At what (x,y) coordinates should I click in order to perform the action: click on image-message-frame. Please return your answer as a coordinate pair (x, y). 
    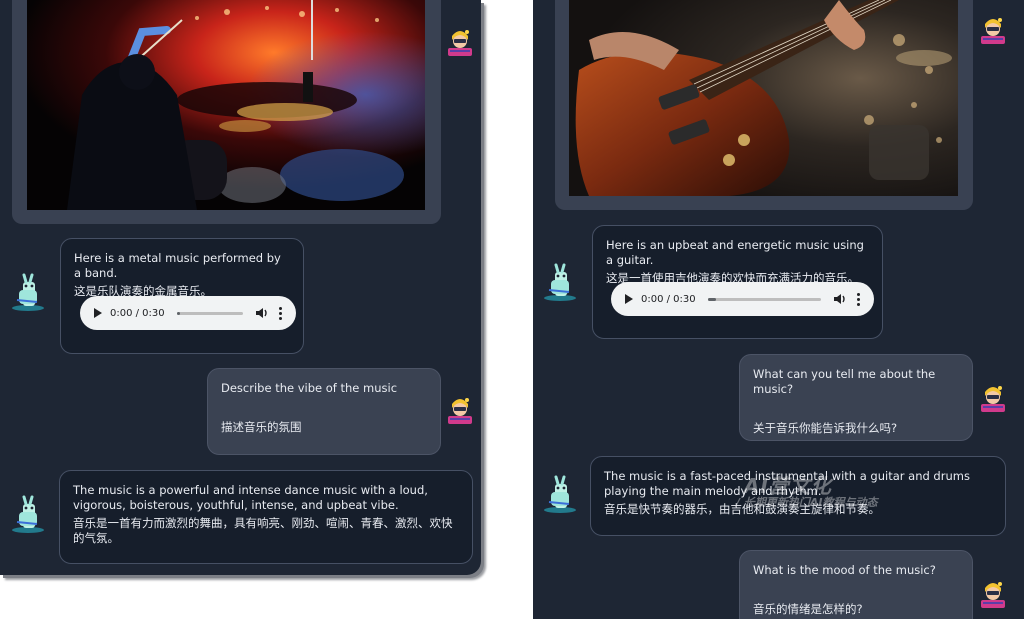
    Looking at the image, I should click on (764, 105).